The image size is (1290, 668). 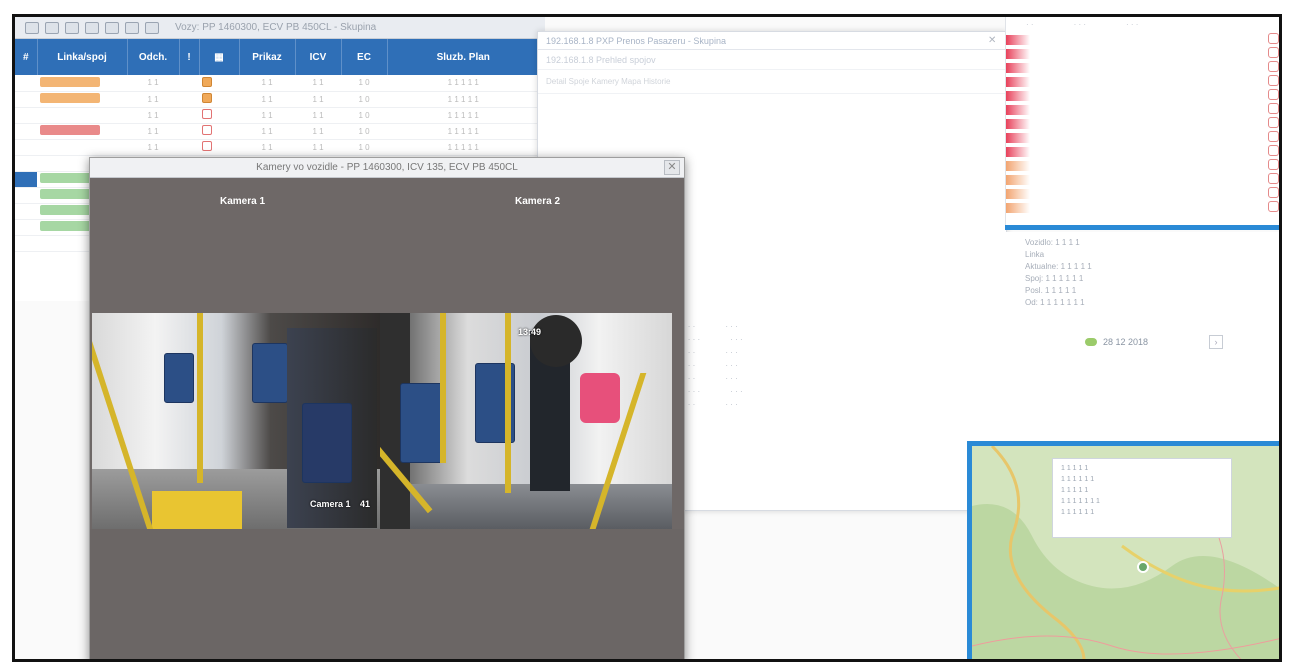 I want to click on info-line: Aktualne: 1 1 1 1 1, so click(x=1058, y=266).